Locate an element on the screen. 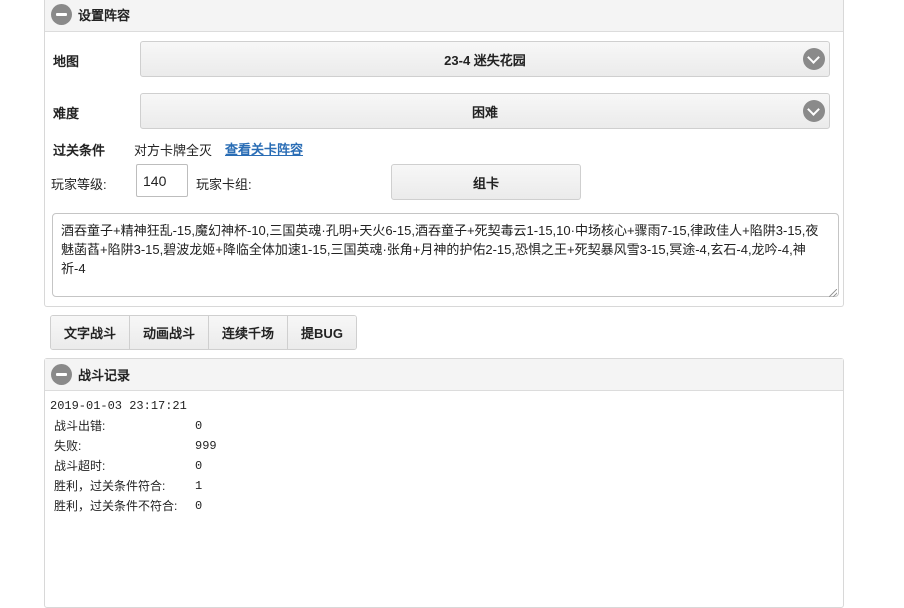 The image size is (904, 608). text-battle-button: 文字战斗 is located at coordinates (91, 332).